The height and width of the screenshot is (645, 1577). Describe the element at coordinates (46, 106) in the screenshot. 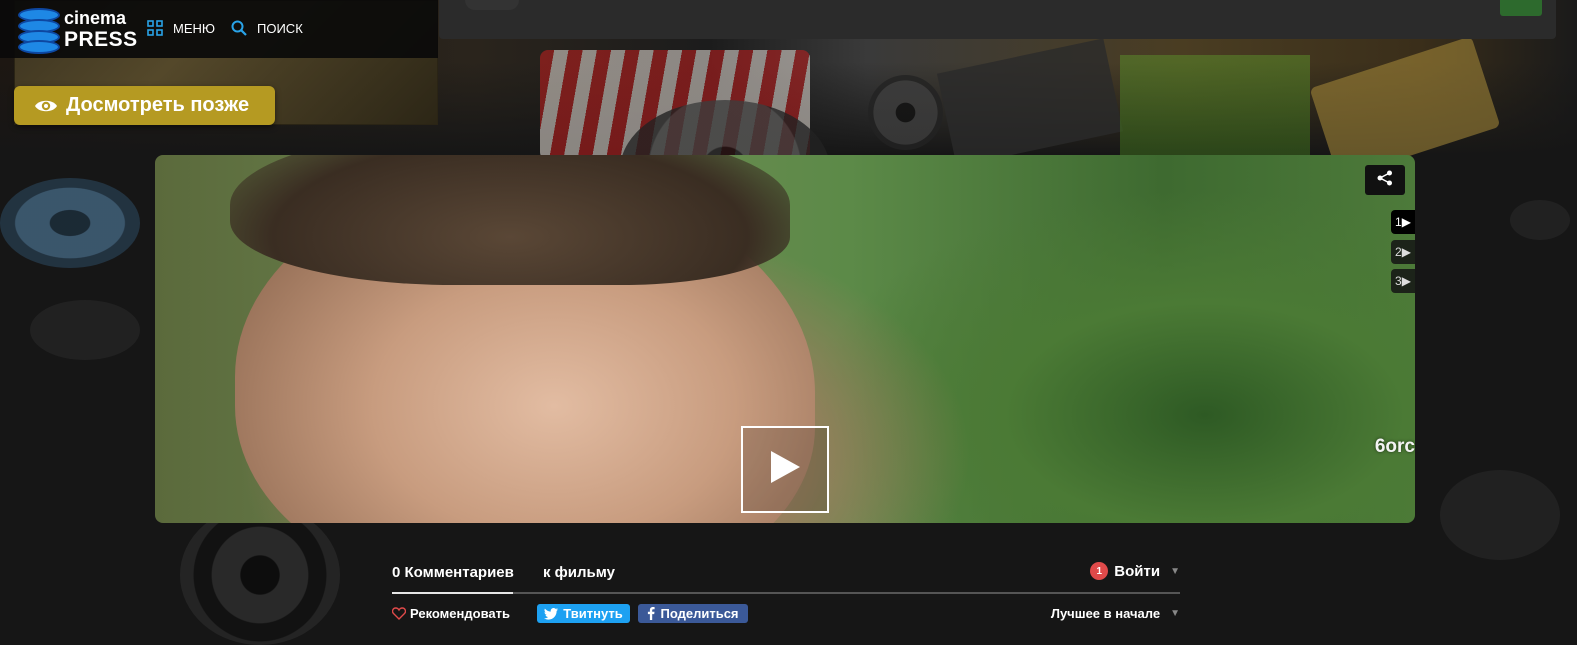

I see `eye-icon` at that location.